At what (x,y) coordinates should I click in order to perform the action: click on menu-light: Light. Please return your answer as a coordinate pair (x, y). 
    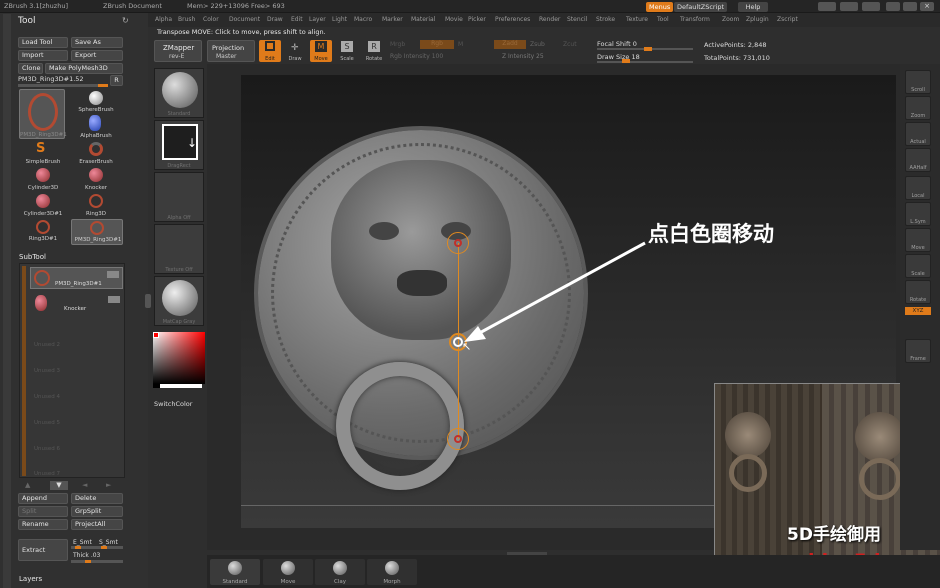
    Looking at the image, I should click on (339, 19).